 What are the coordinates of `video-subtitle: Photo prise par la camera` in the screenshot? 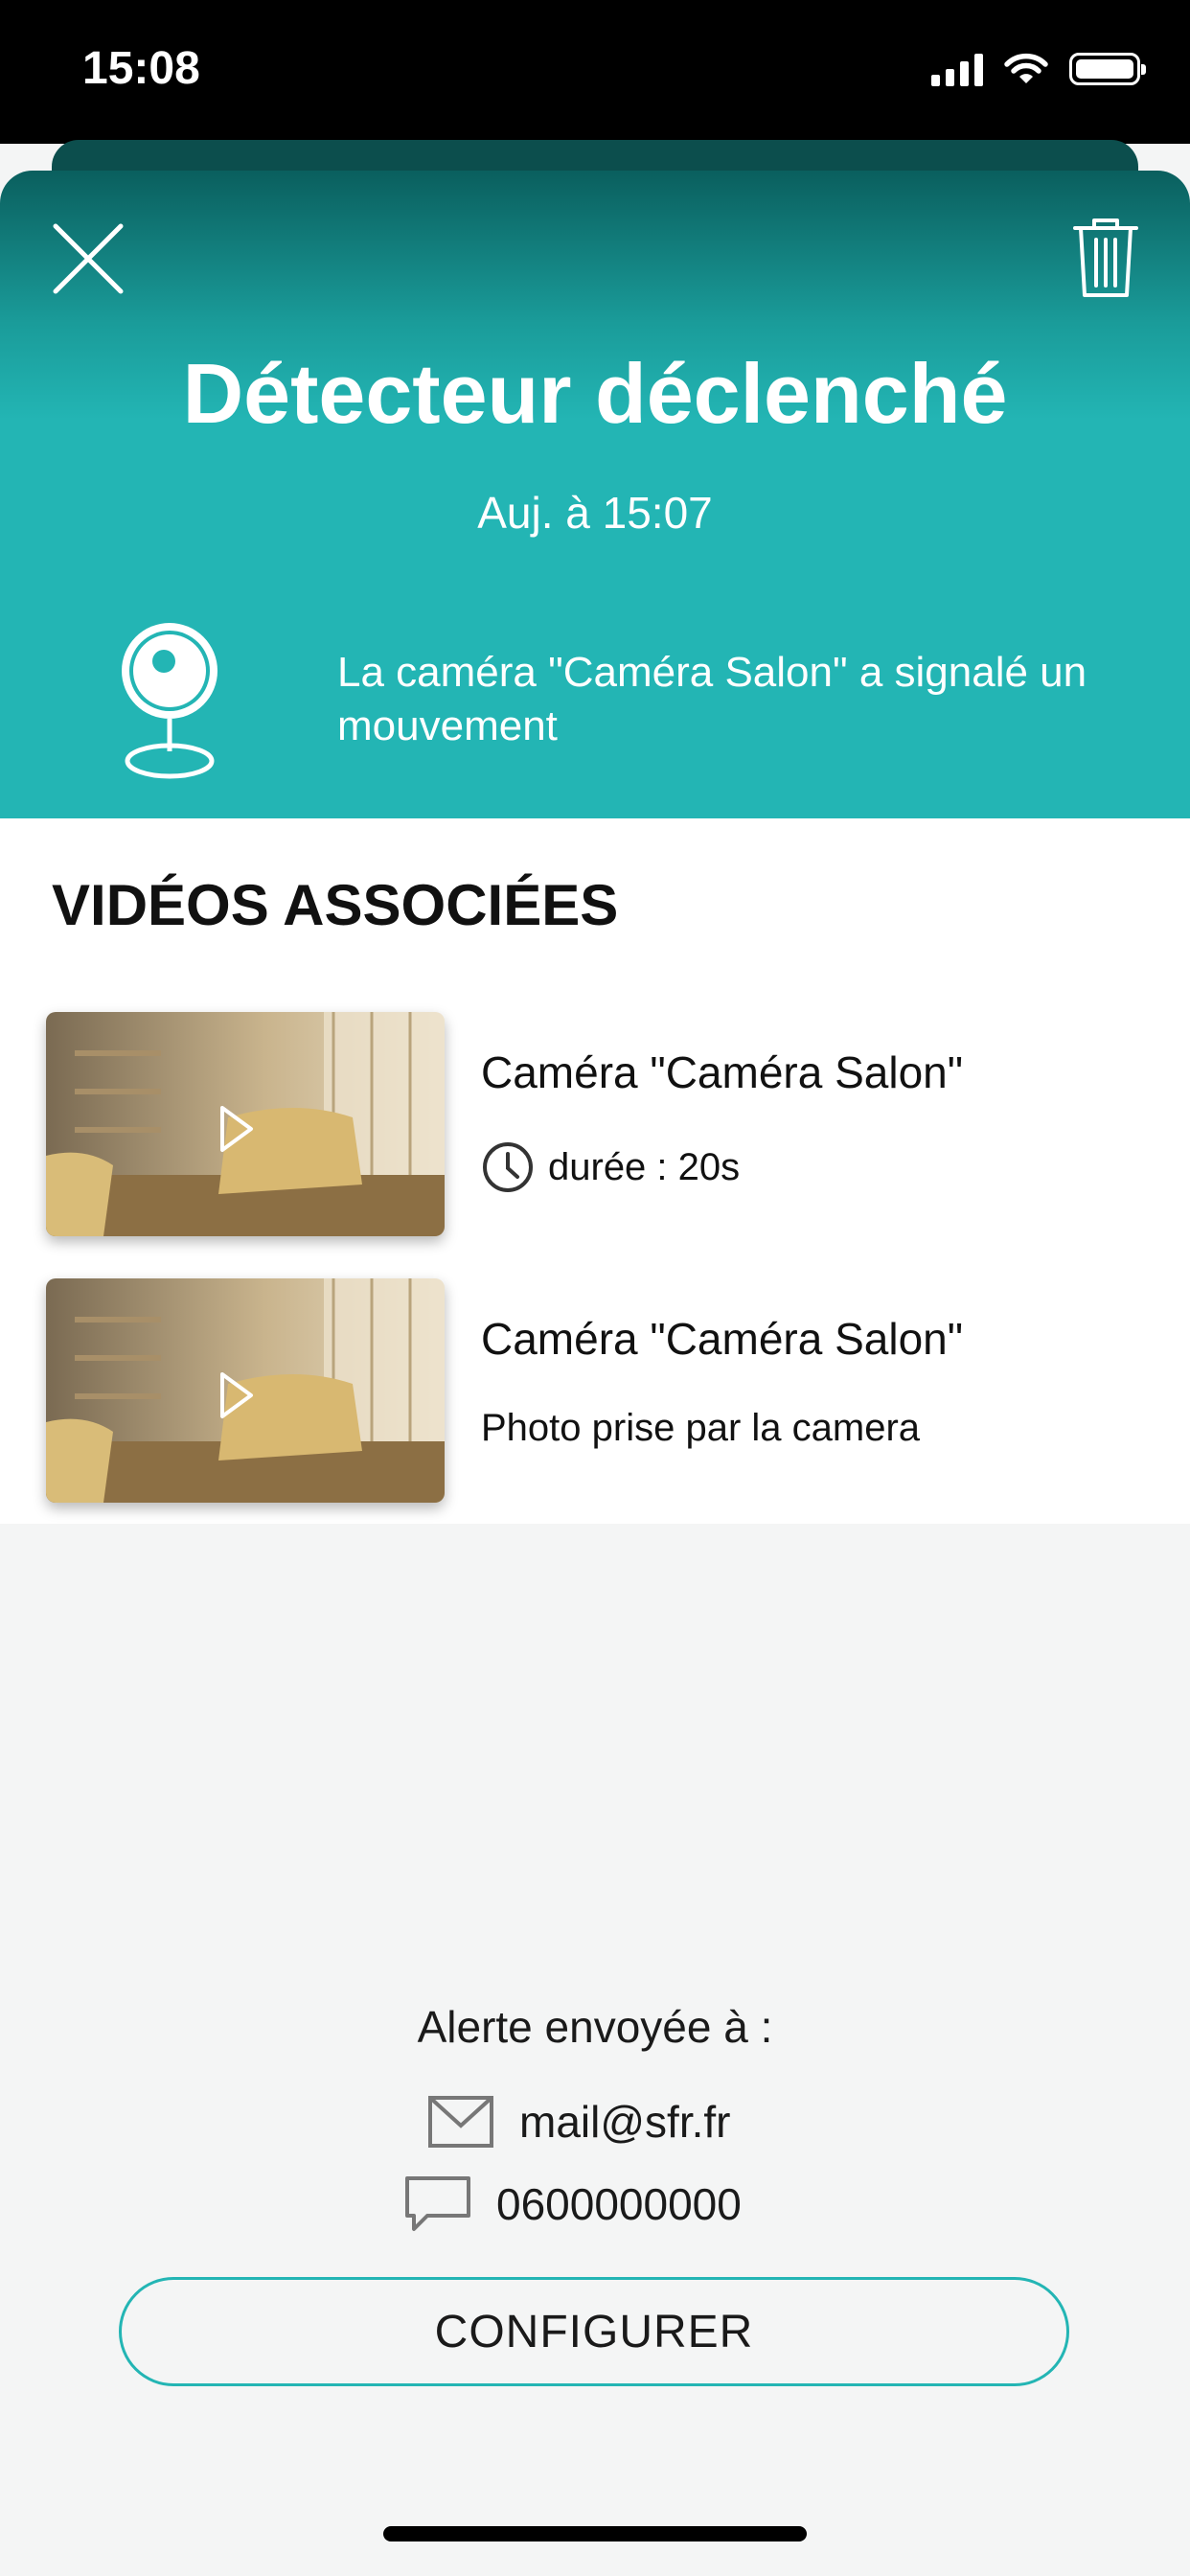 It's located at (701, 1428).